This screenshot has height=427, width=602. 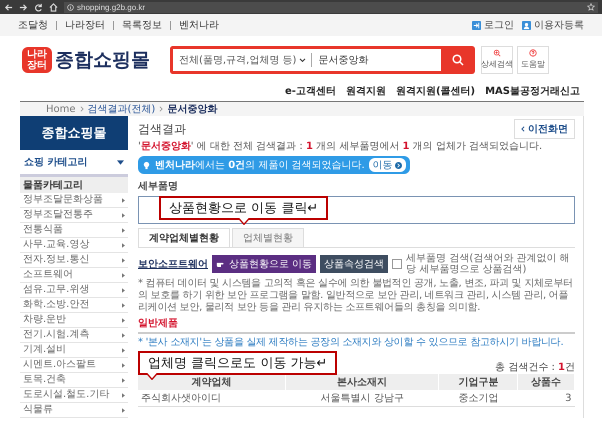 What do you see at coordinates (478, 382) in the screenshot?
I see `column-header: 기업구분` at bounding box center [478, 382].